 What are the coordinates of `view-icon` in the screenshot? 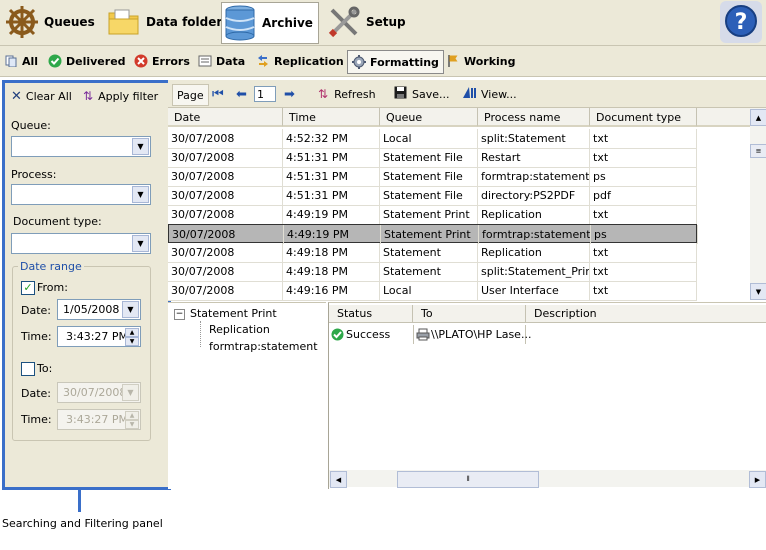 It's located at (469, 94).